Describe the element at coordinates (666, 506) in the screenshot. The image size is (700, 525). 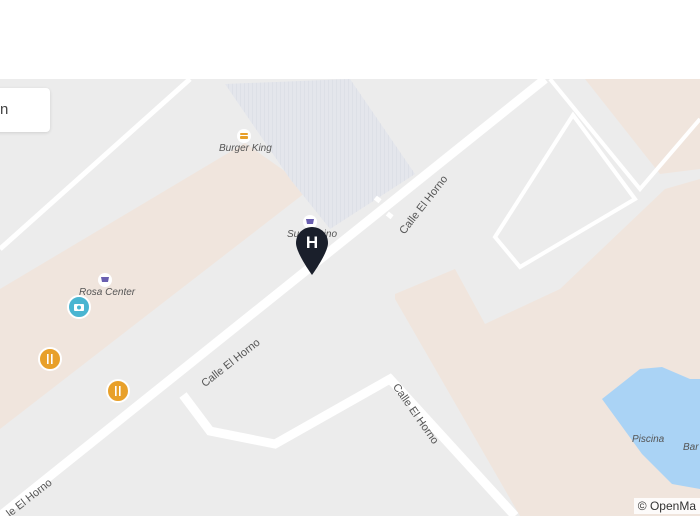
I see `map-attribution: © OpenMa` at that location.